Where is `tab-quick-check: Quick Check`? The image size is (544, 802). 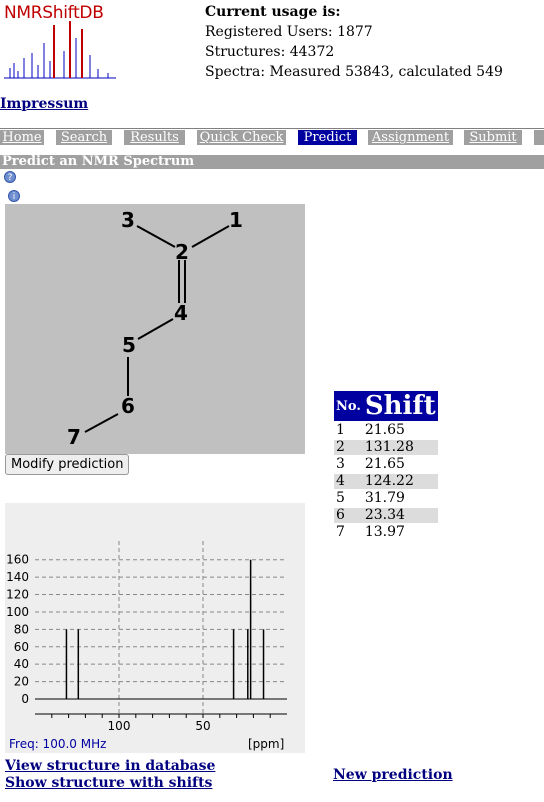 tab-quick-check: Quick Check is located at coordinates (241, 137).